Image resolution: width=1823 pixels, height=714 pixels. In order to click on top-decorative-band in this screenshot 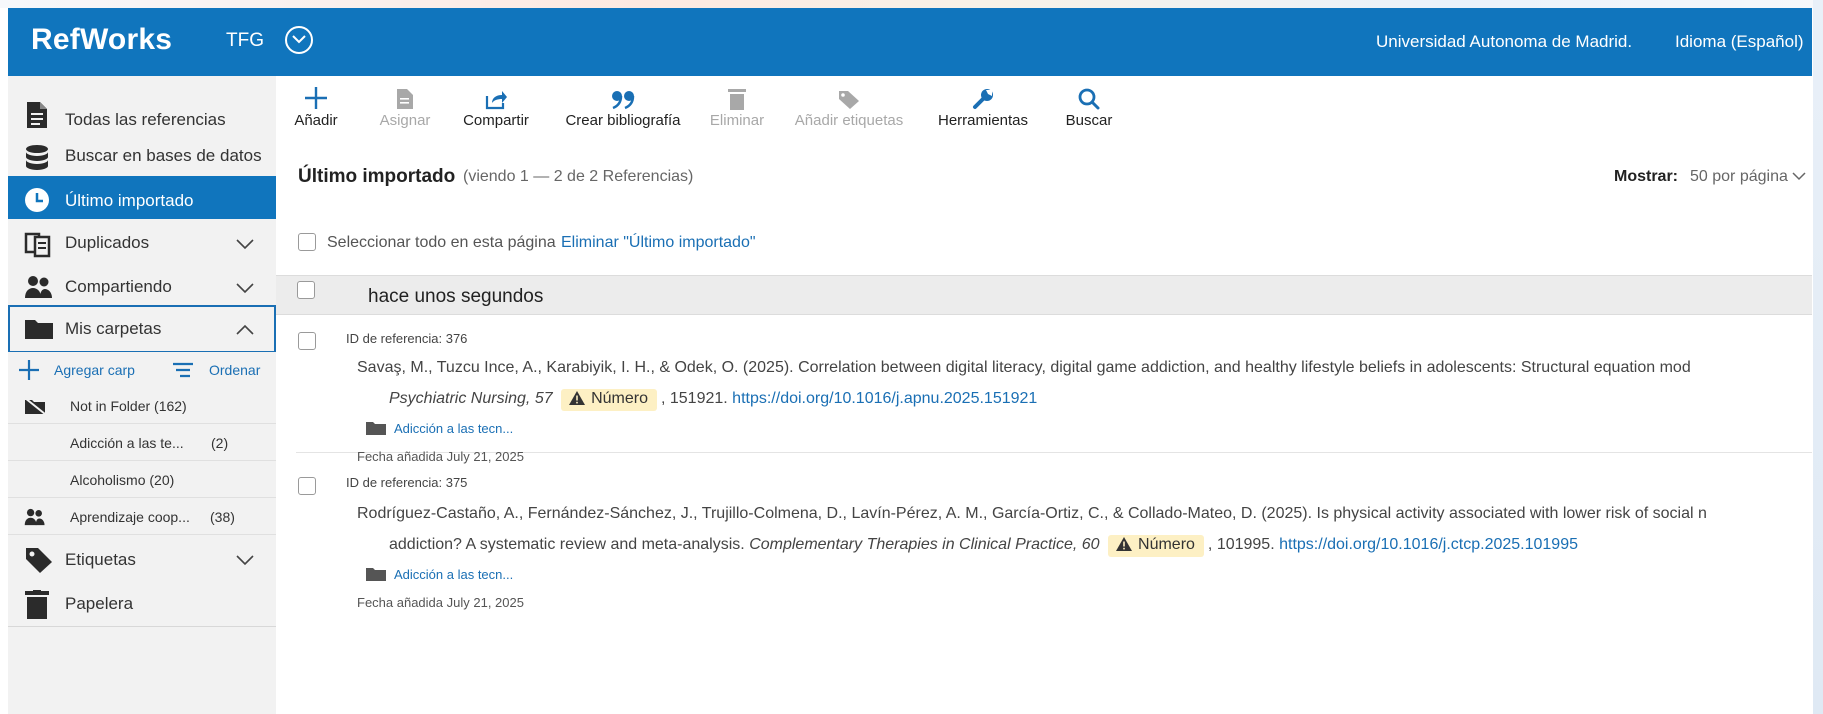, I will do `click(911, 4)`.